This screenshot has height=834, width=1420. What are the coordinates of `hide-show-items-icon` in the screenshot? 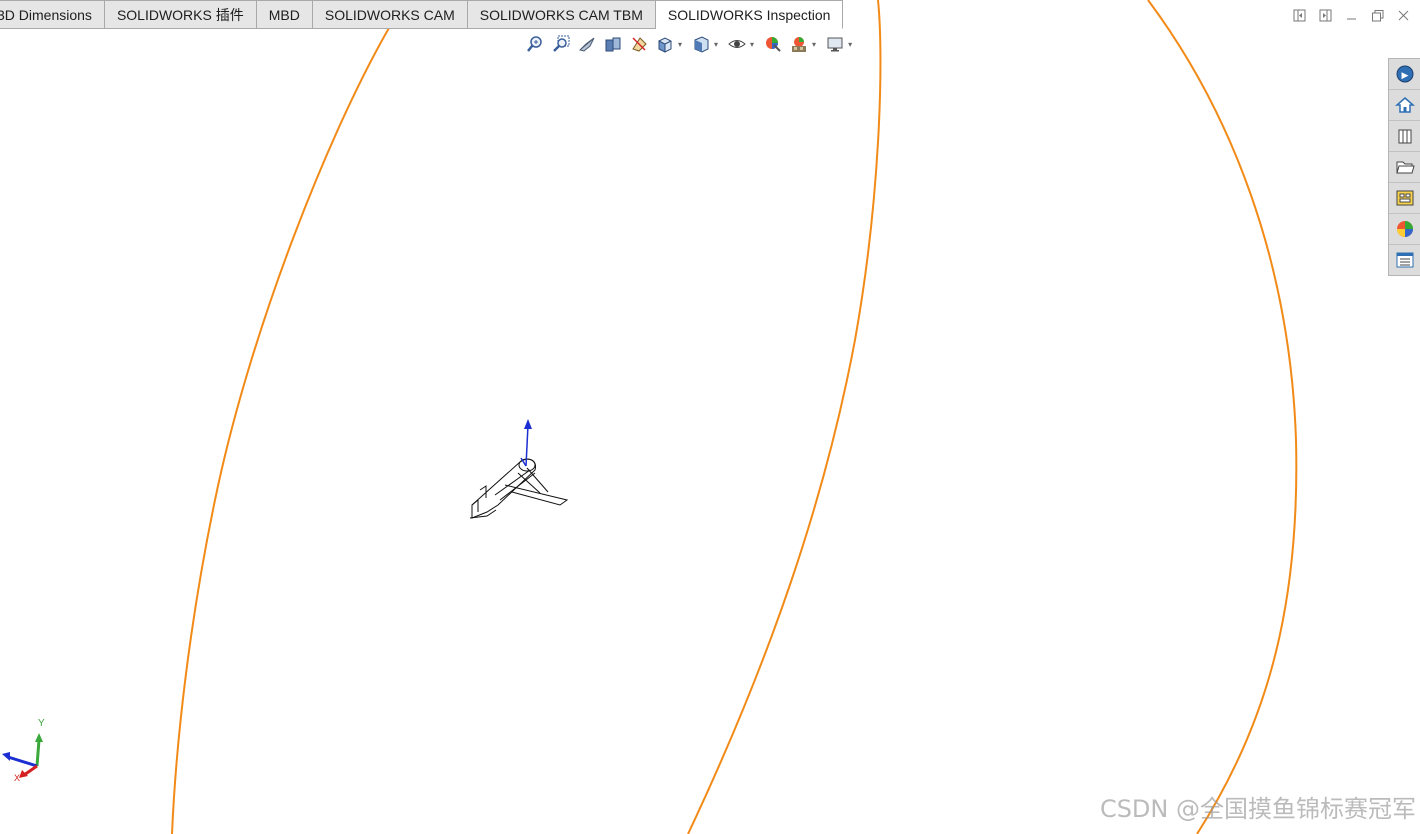 It's located at (737, 44).